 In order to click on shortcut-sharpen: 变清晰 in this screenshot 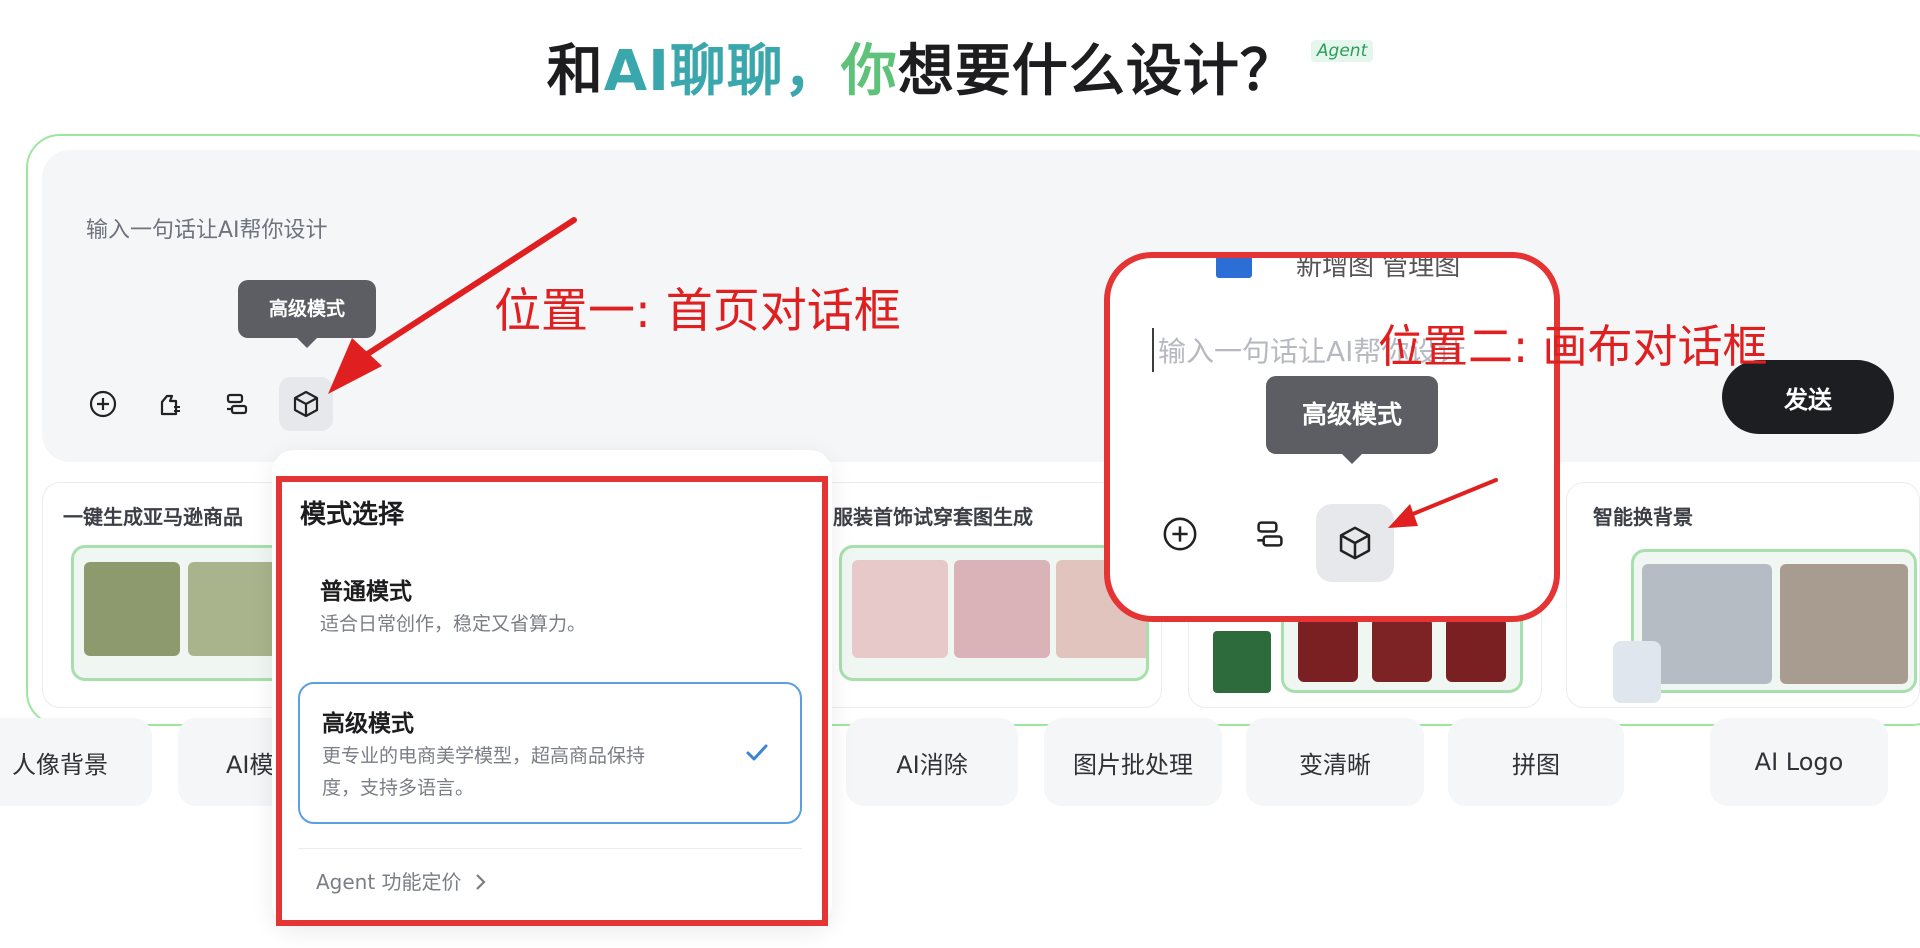, I will do `click(1335, 762)`.